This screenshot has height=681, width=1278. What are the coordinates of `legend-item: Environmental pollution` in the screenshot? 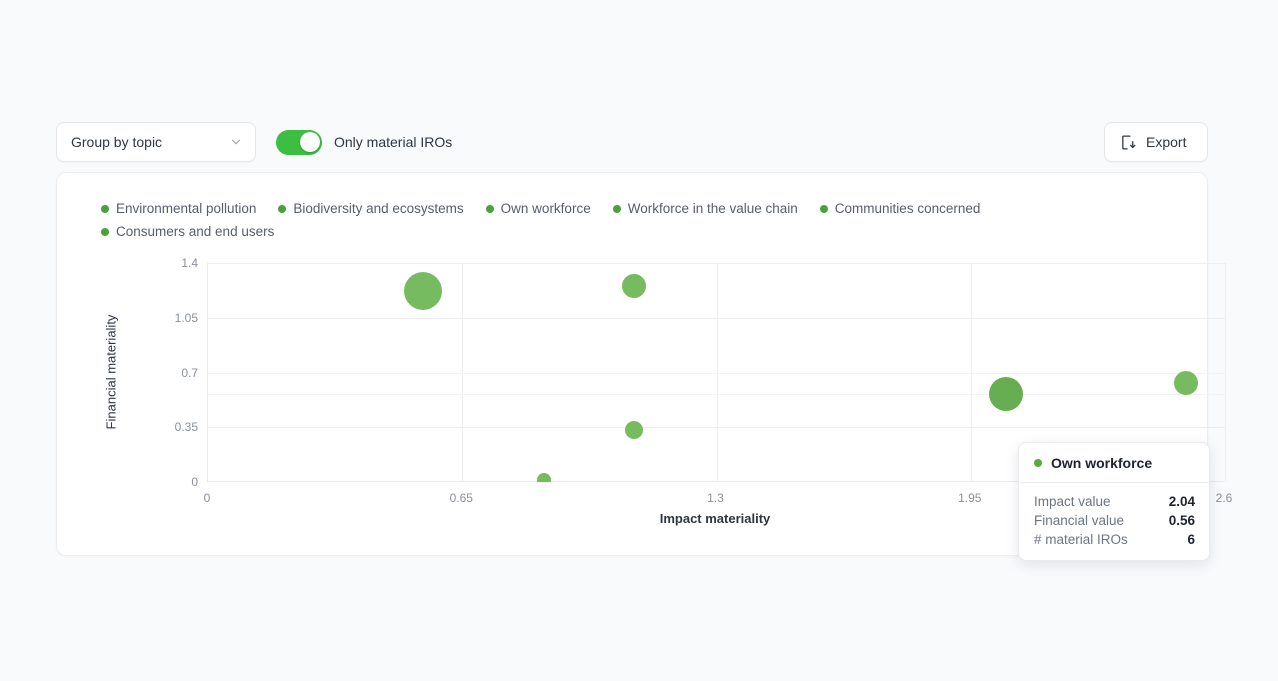 It's located at (178, 208).